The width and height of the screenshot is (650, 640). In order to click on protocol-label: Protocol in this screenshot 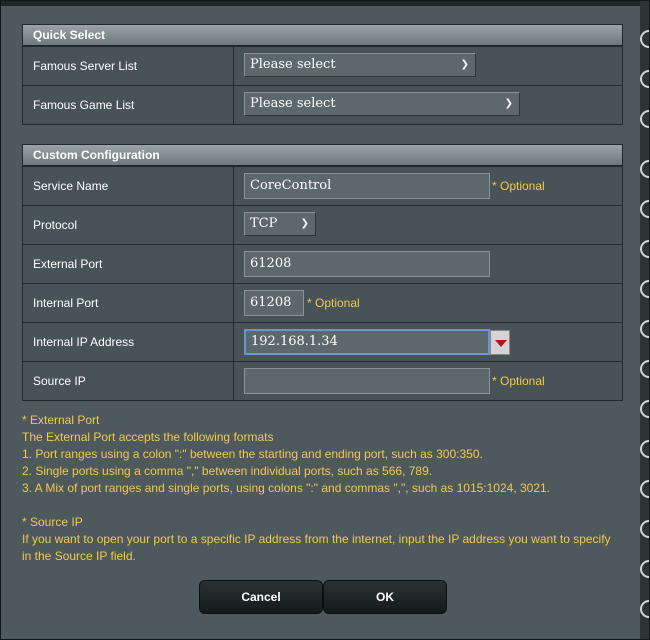, I will do `click(128, 225)`.